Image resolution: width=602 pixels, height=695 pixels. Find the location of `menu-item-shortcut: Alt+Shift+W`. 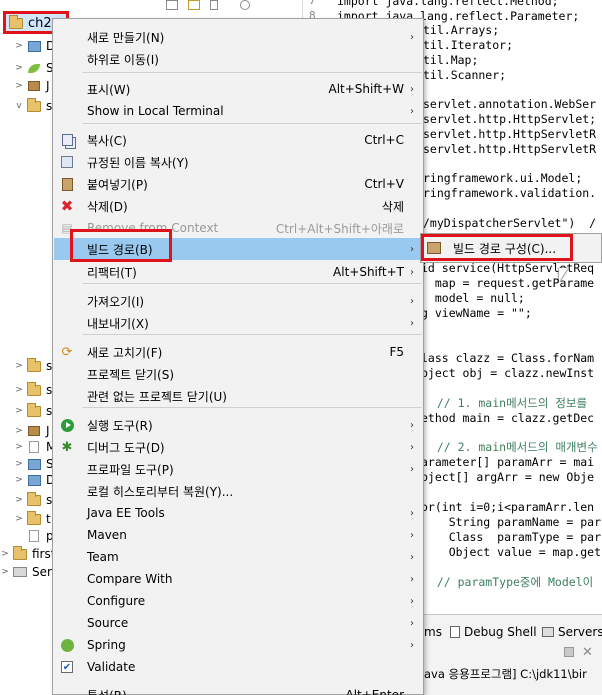

menu-item-shortcut: Alt+Shift+W is located at coordinates (366, 89).